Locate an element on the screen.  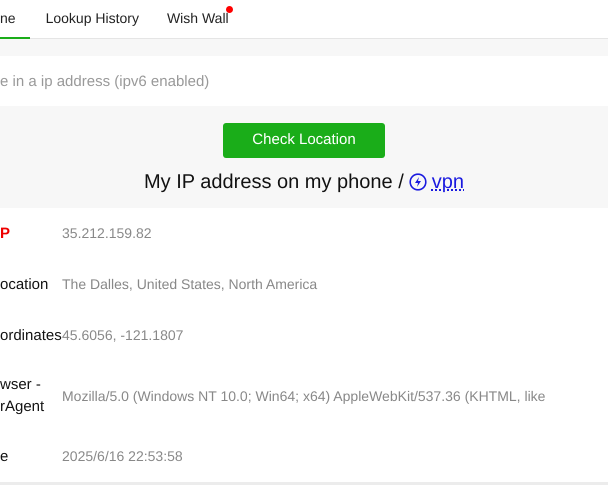
vpn-link: vpn is located at coordinates (448, 182).